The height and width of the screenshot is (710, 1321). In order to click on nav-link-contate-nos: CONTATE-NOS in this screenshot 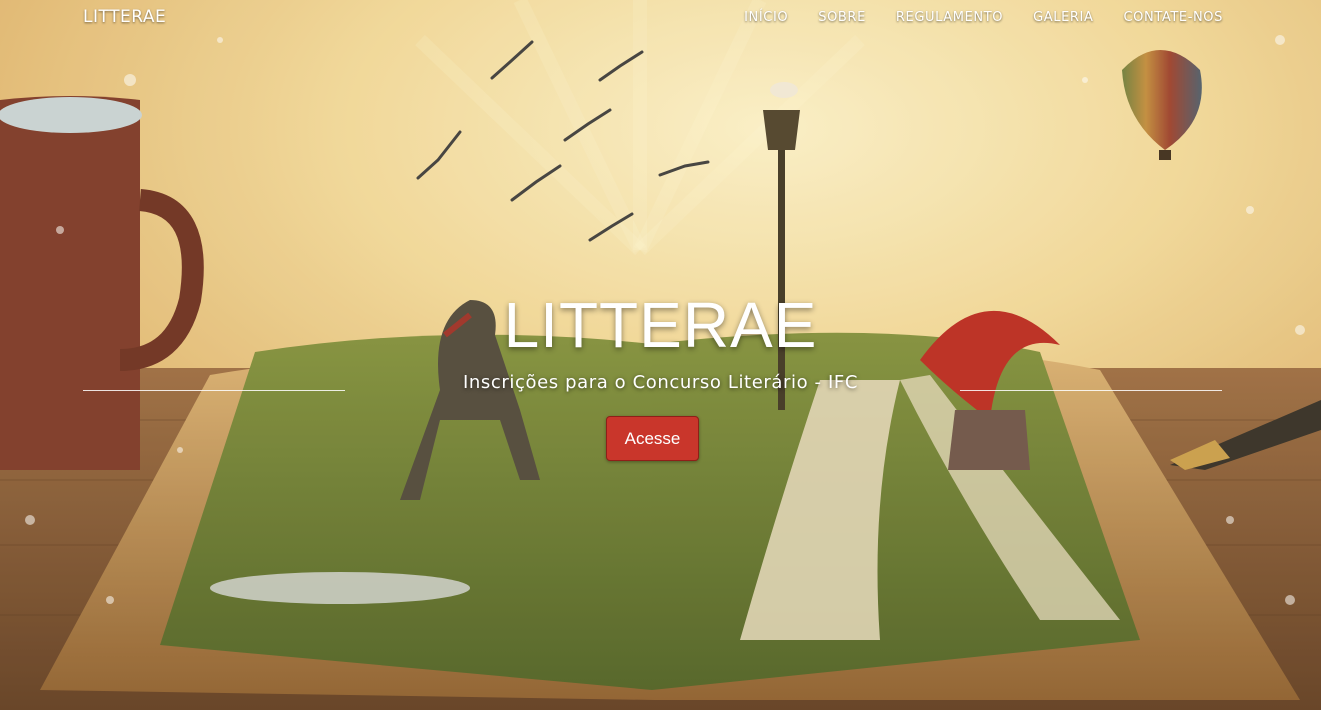, I will do `click(1173, 17)`.